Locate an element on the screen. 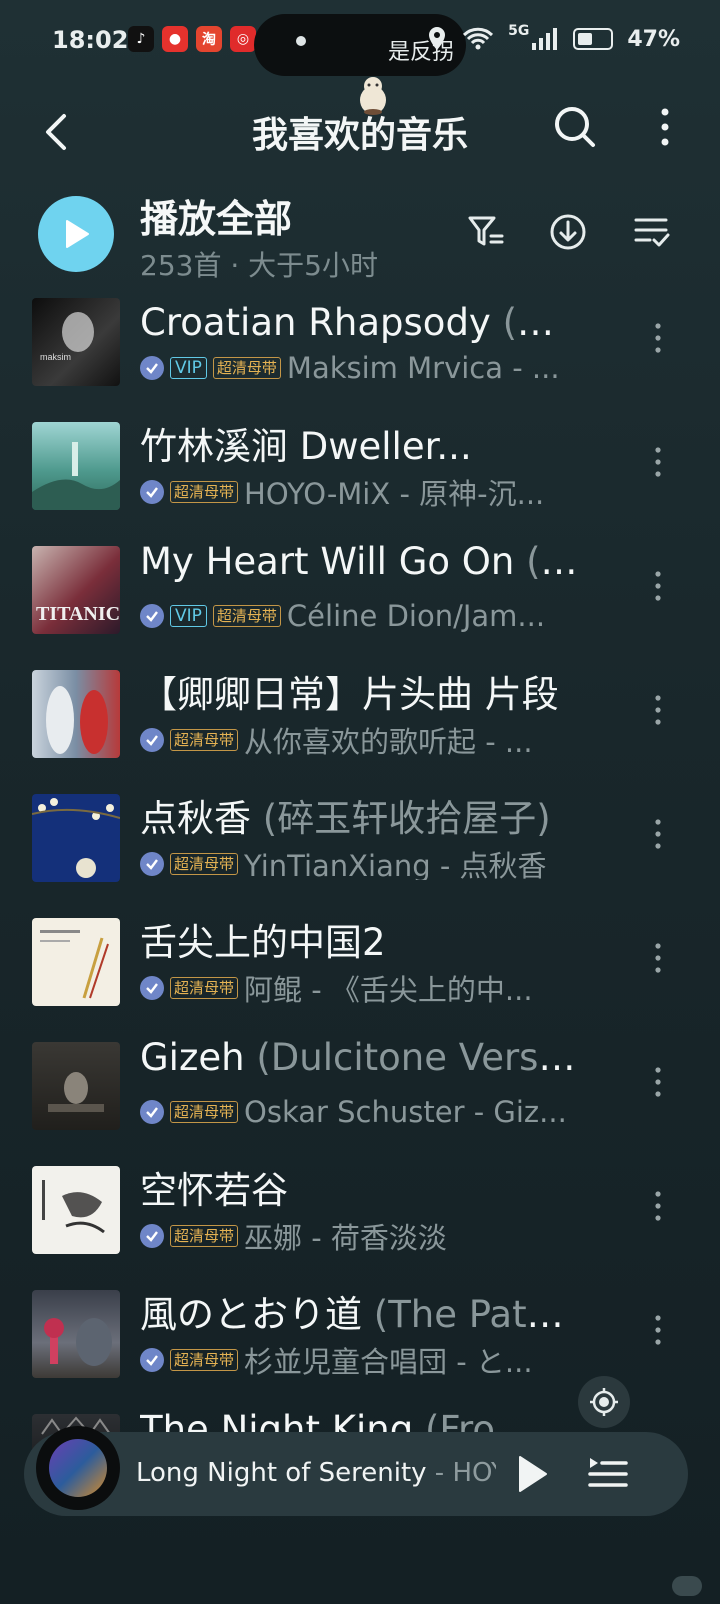  mini-player-cover is located at coordinates (78, 1468).